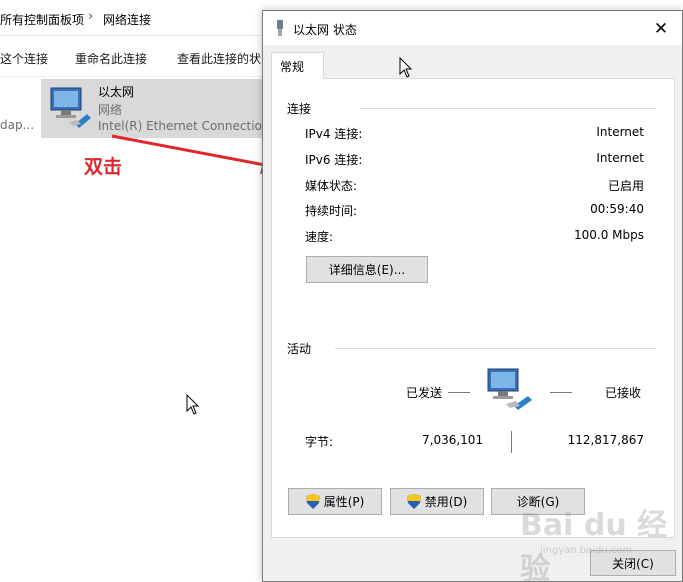  What do you see at coordinates (319, 237) in the screenshot?
I see `speed-label: 速度:` at bounding box center [319, 237].